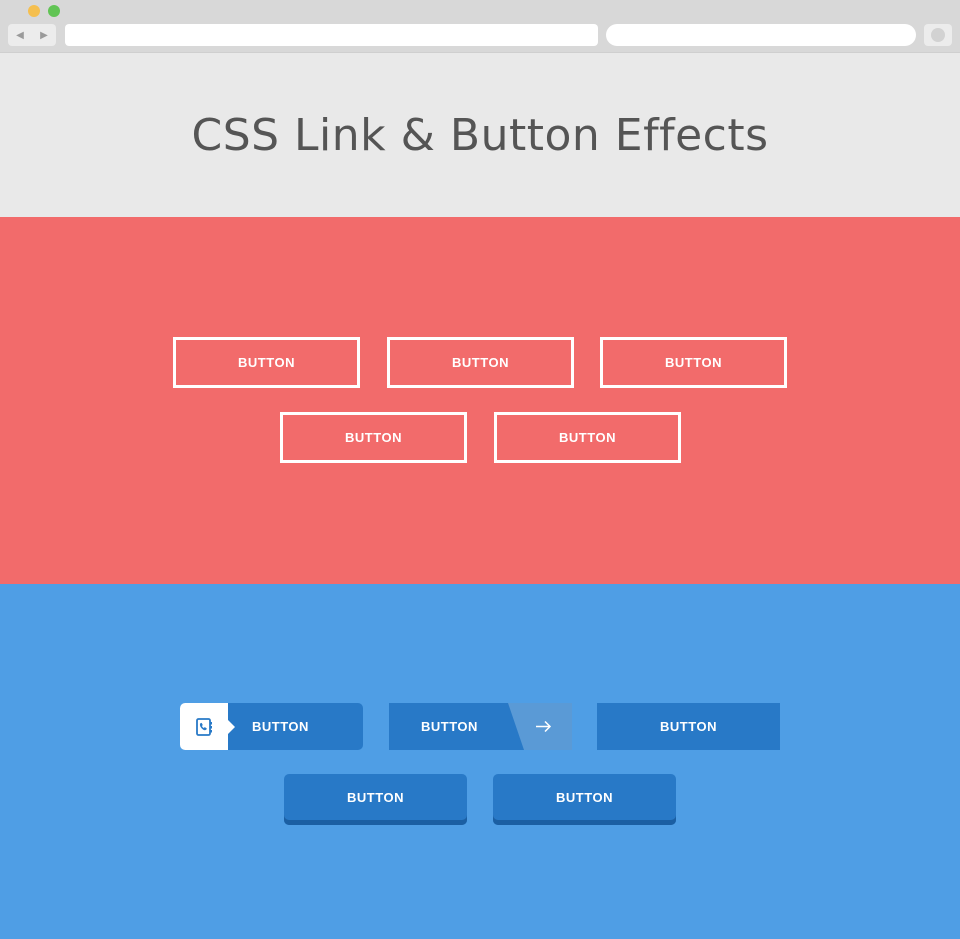  Describe the element at coordinates (587, 437) in the screenshot. I see `outline-button-5: BUTTON` at that location.